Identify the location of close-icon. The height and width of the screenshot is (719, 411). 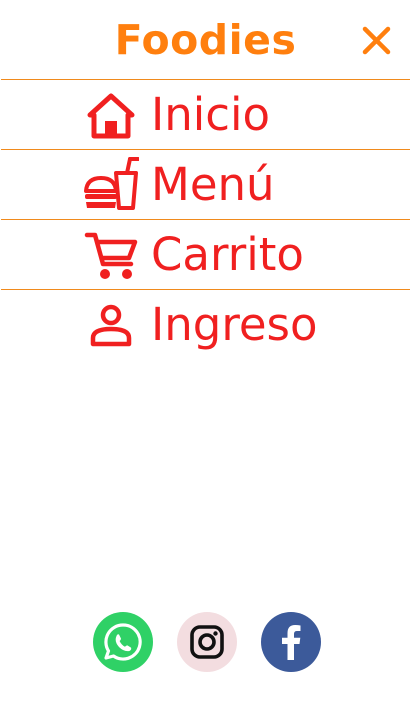
(376, 40).